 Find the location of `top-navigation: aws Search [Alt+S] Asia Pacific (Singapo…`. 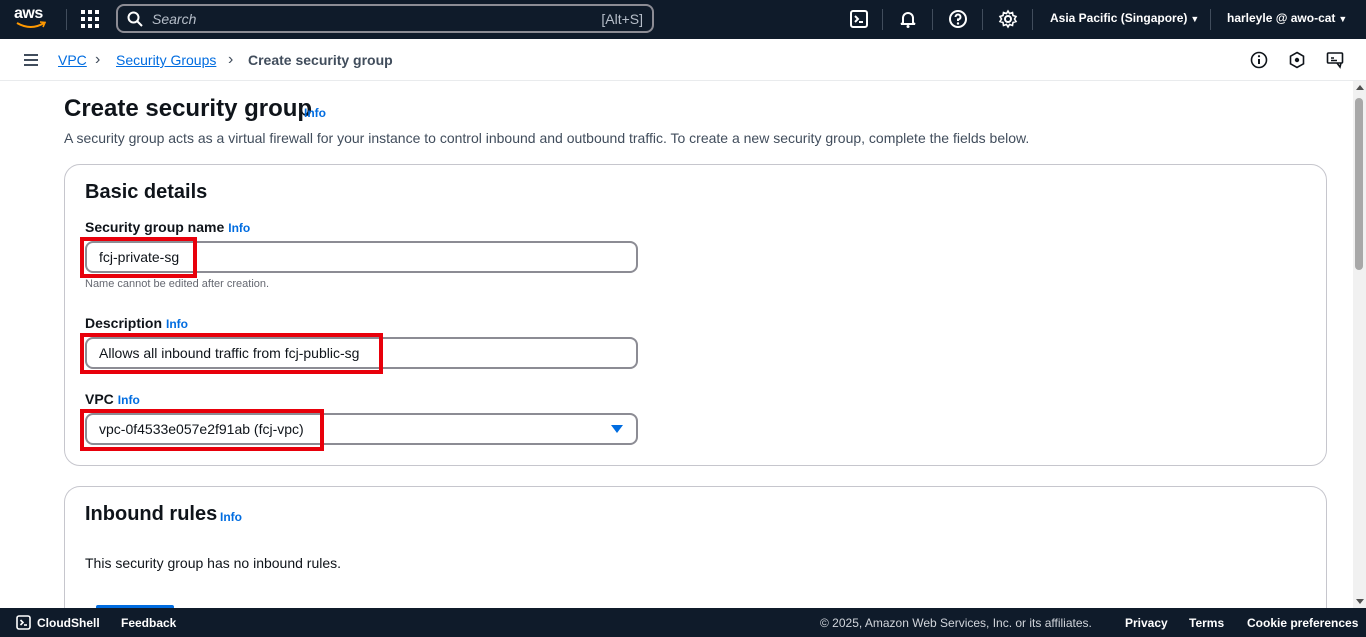

top-navigation: aws Search [Alt+S] Asia Pacific (Singapo… is located at coordinates (683, 19).